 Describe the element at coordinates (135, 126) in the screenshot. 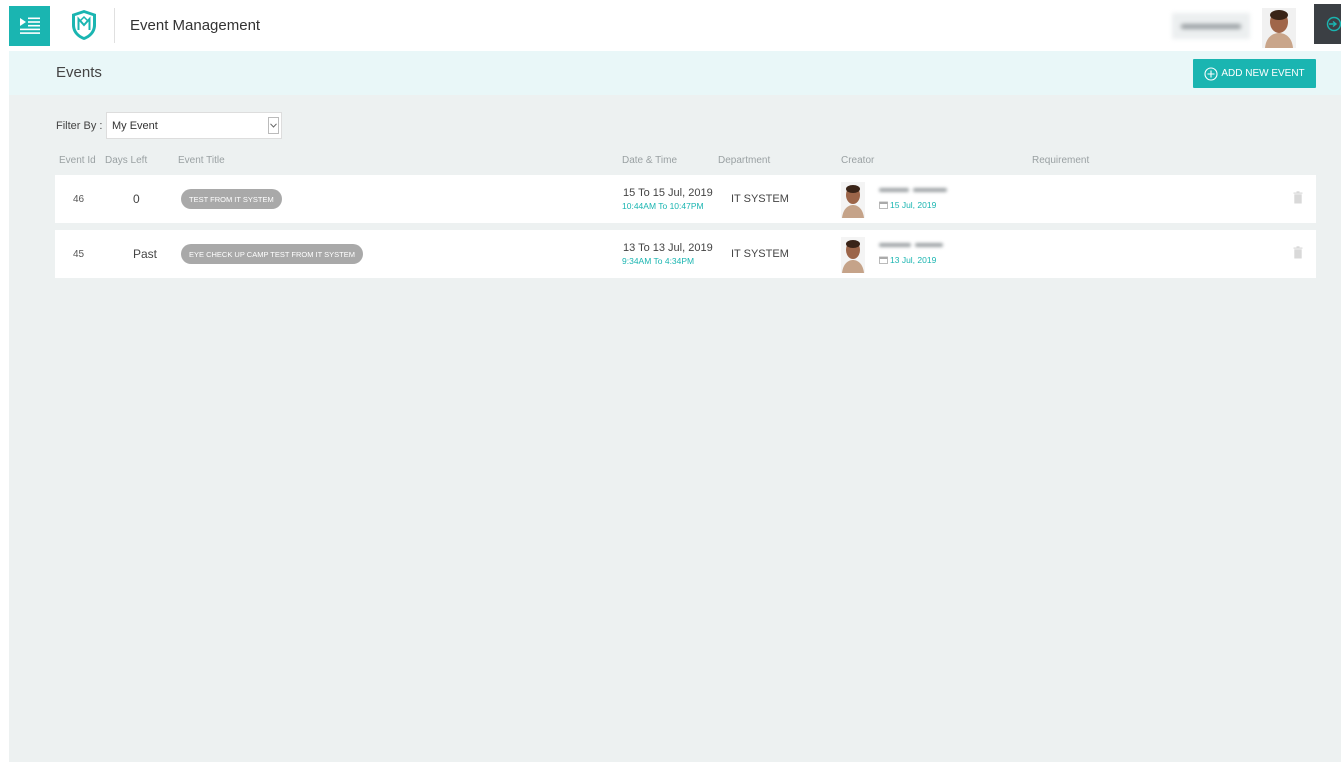

I see `filter-selected-value: My Event` at that location.